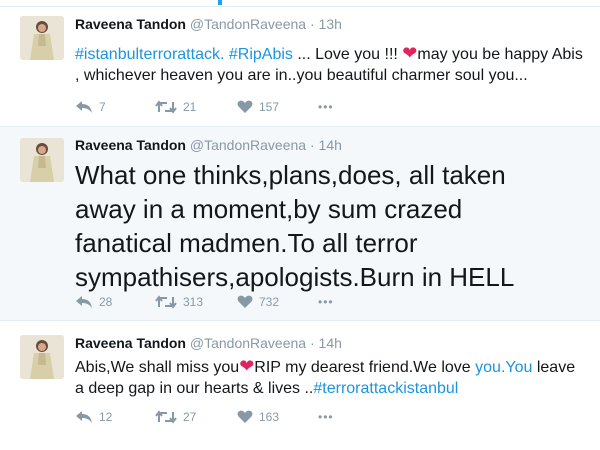 The width and height of the screenshot is (600, 450). What do you see at coordinates (220, 2) in the screenshot?
I see `top-strip-mark` at bounding box center [220, 2].